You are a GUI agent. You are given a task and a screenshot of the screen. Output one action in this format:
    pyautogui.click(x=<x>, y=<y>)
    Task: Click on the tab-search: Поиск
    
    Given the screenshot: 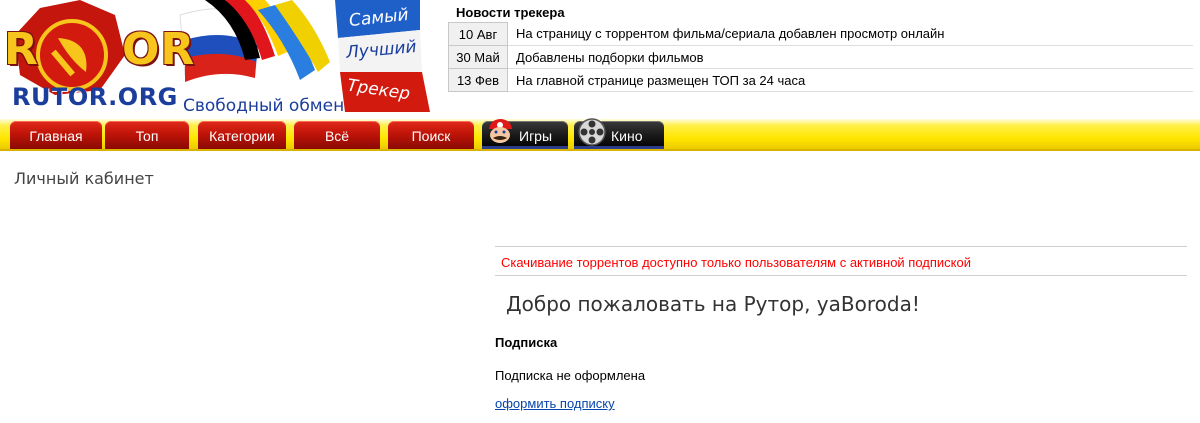 What is the action you would take?
    pyautogui.click(x=431, y=135)
    